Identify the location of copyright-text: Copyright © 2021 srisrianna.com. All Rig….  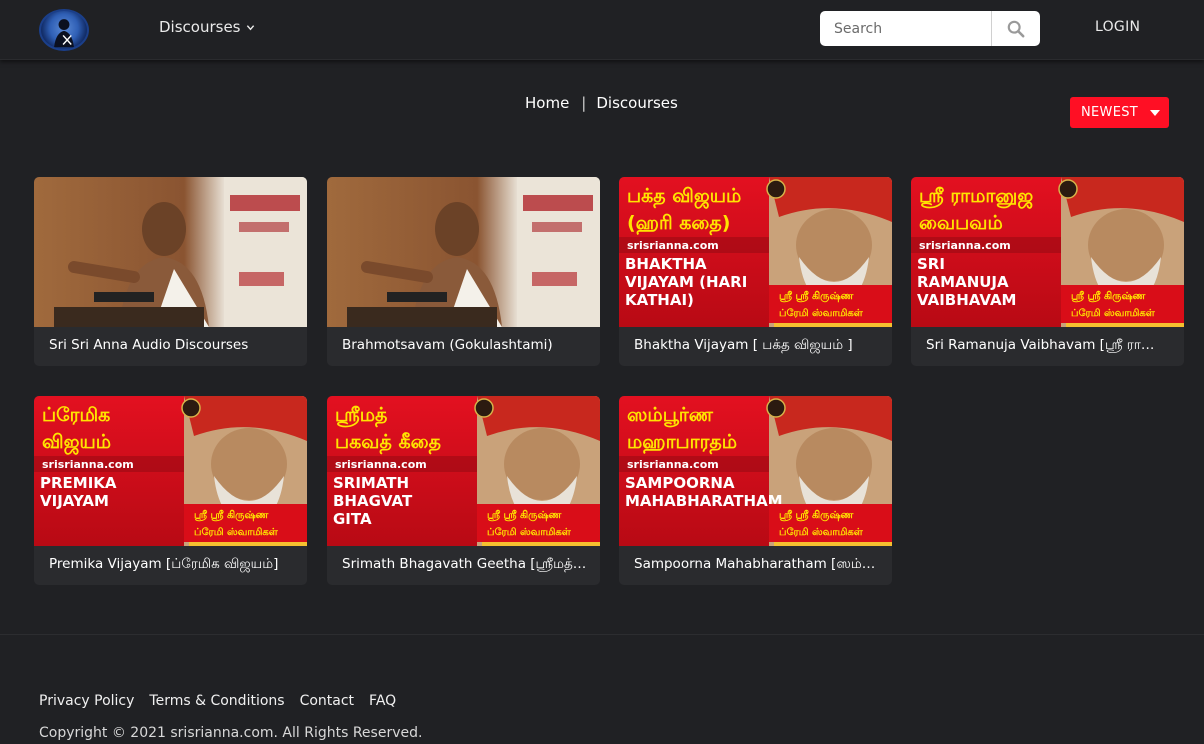
(231, 733).